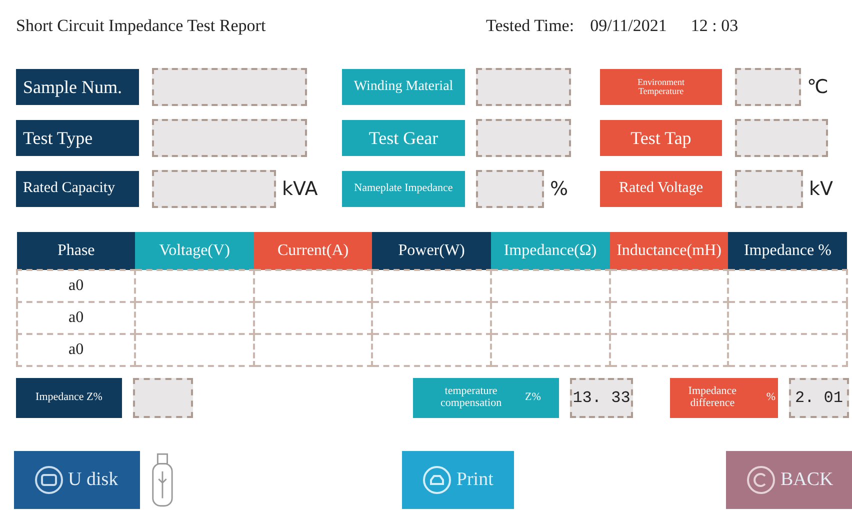 This screenshot has height=510, width=852. I want to click on field-label: Nameplate Impedance, so click(403, 189).